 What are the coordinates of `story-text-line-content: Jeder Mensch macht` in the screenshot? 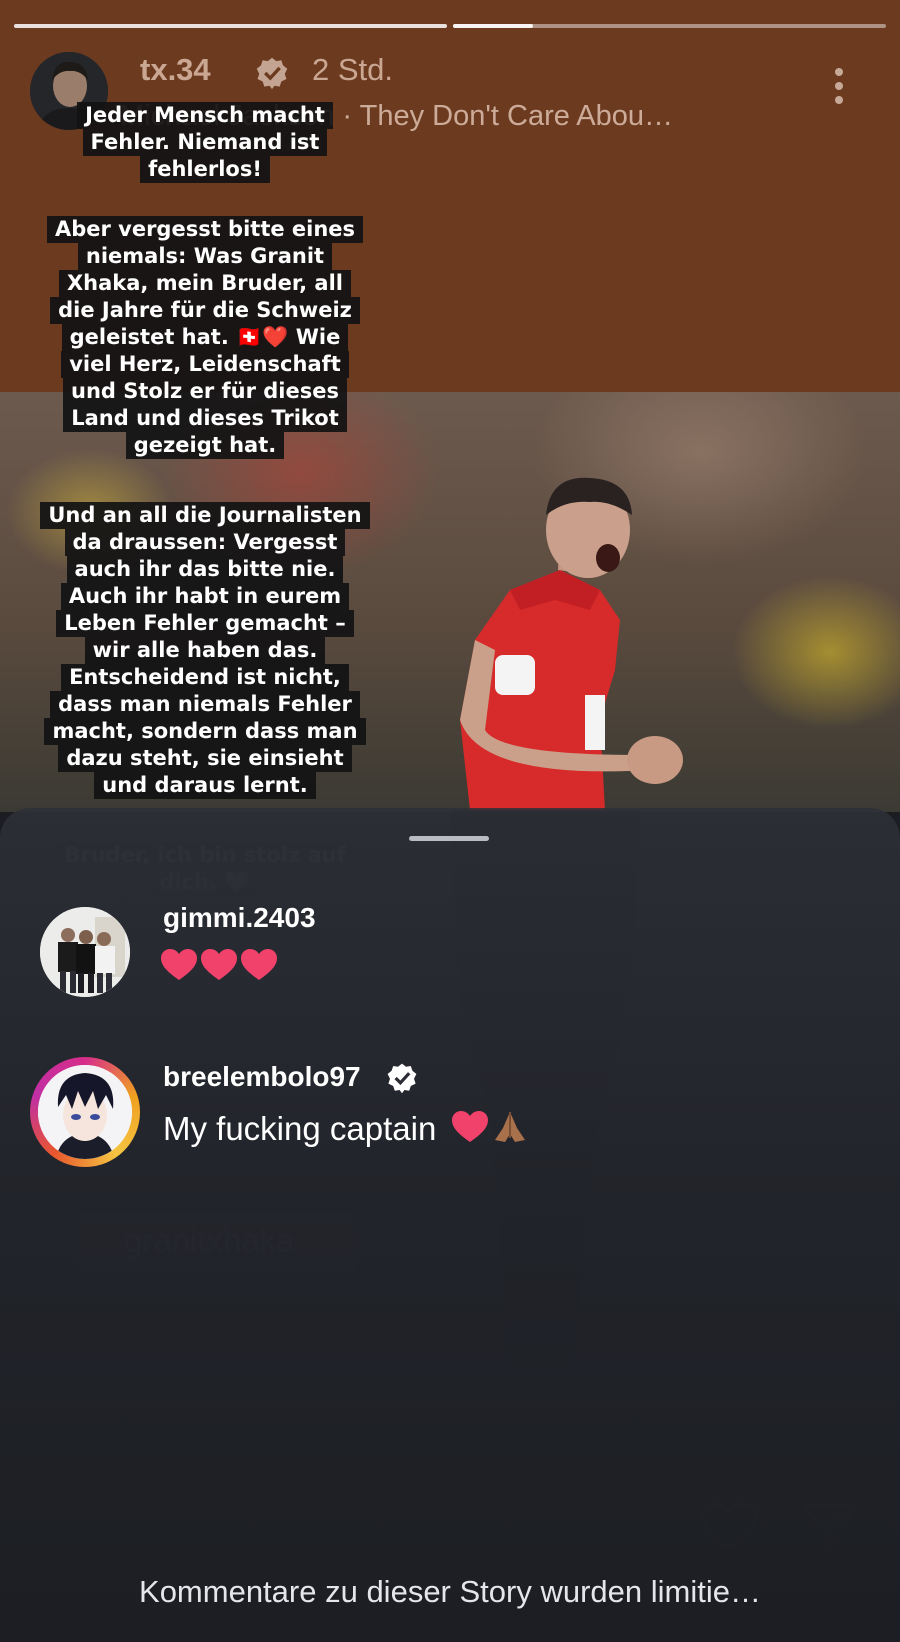 It's located at (205, 115).